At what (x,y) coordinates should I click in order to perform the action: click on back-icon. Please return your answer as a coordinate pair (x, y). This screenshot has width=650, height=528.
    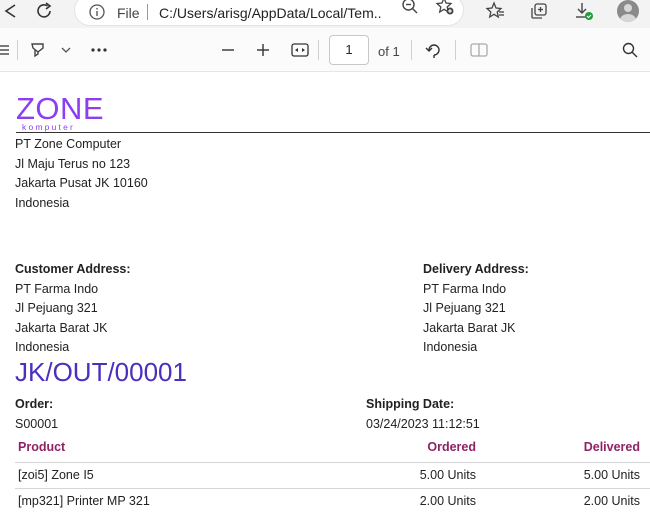
    Looking at the image, I should click on (12, 12).